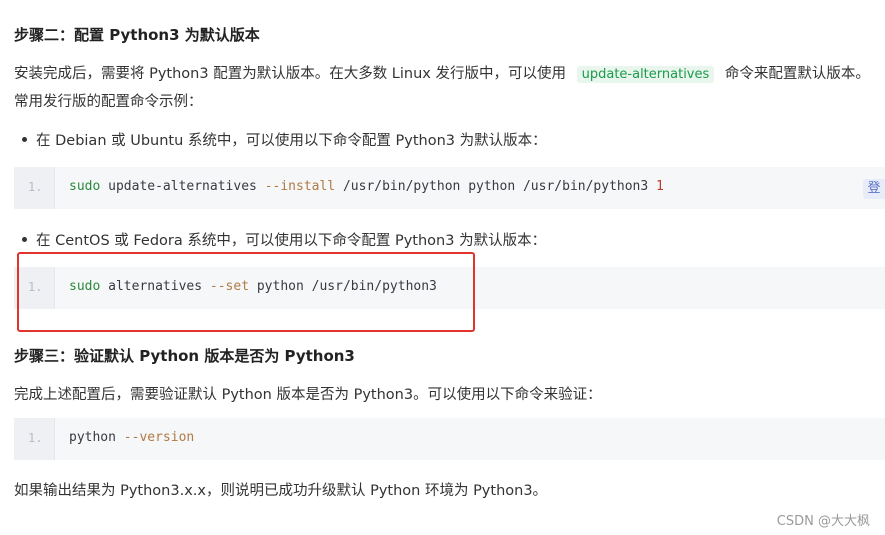 The image size is (885, 535). Describe the element at coordinates (159, 437) in the screenshot. I see `code-token-option: --version` at that location.